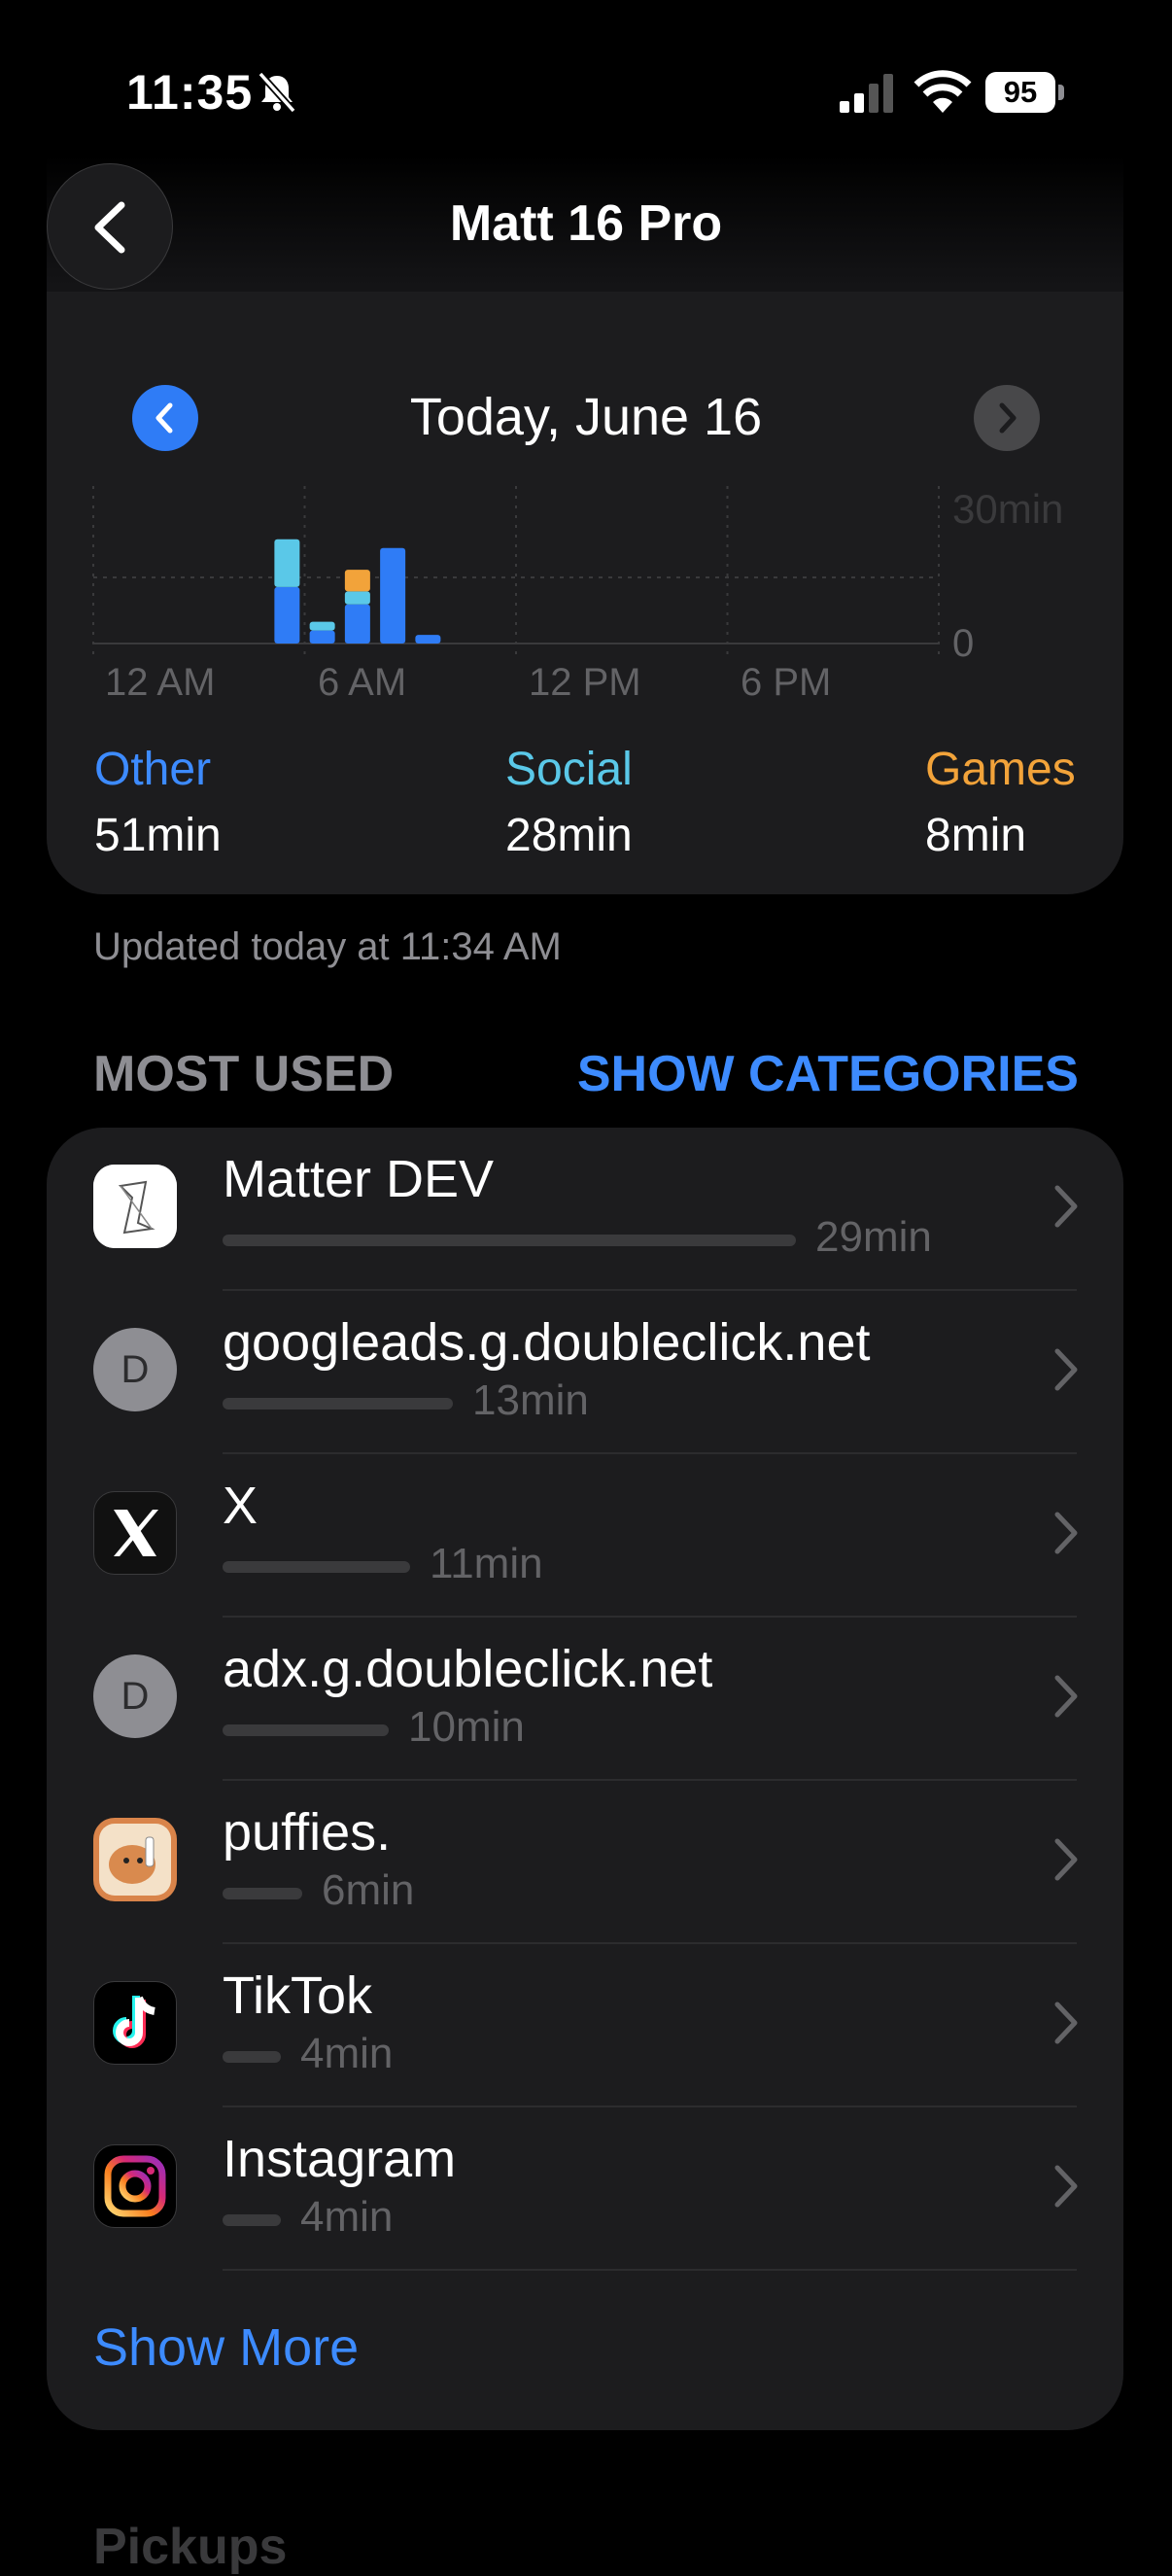  Describe the element at coordinates (160, 682) in the screenshot. I see `x-tick-label: 12 AM` at that location.